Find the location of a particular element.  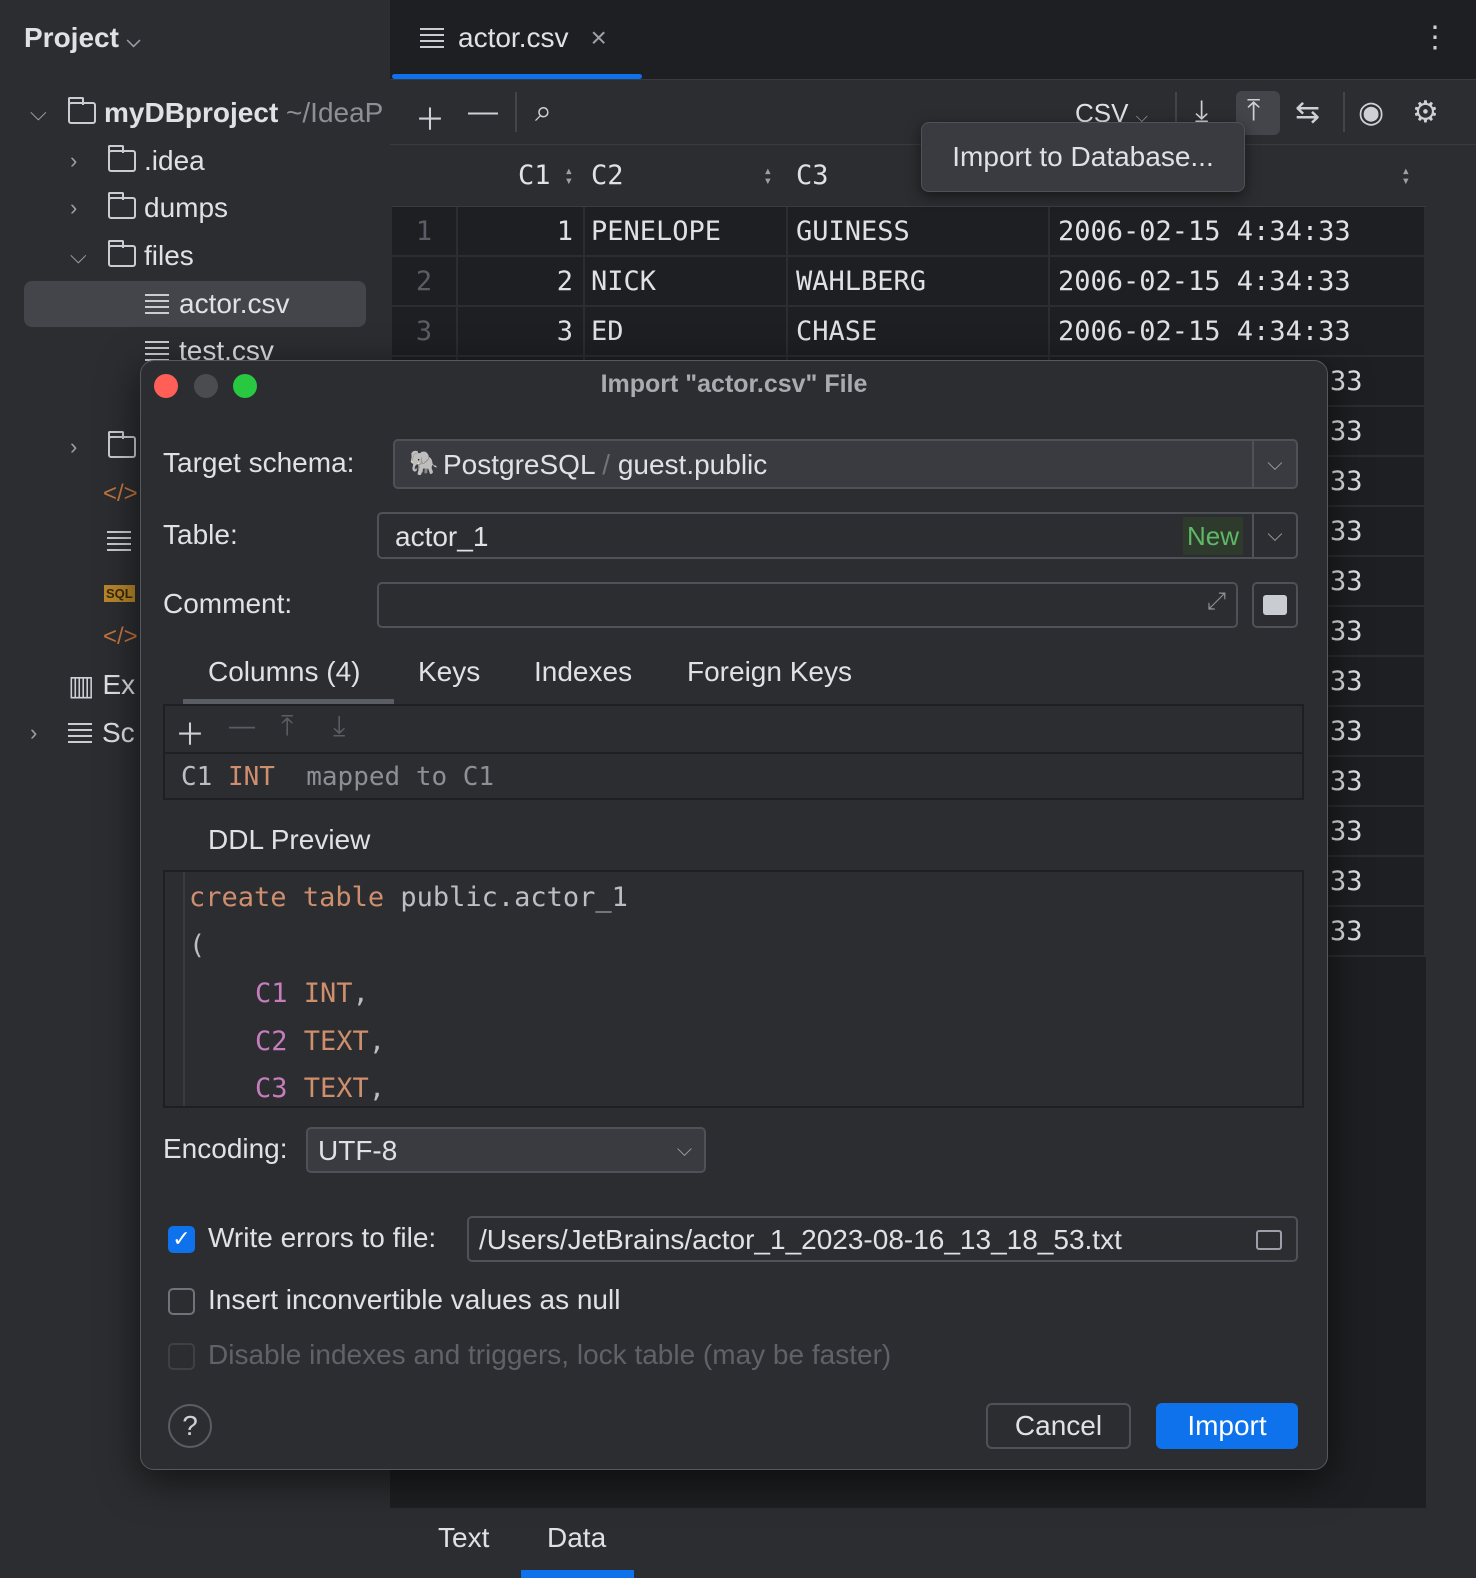

comment-input: ⤢ is located at coordinates (807, 605).